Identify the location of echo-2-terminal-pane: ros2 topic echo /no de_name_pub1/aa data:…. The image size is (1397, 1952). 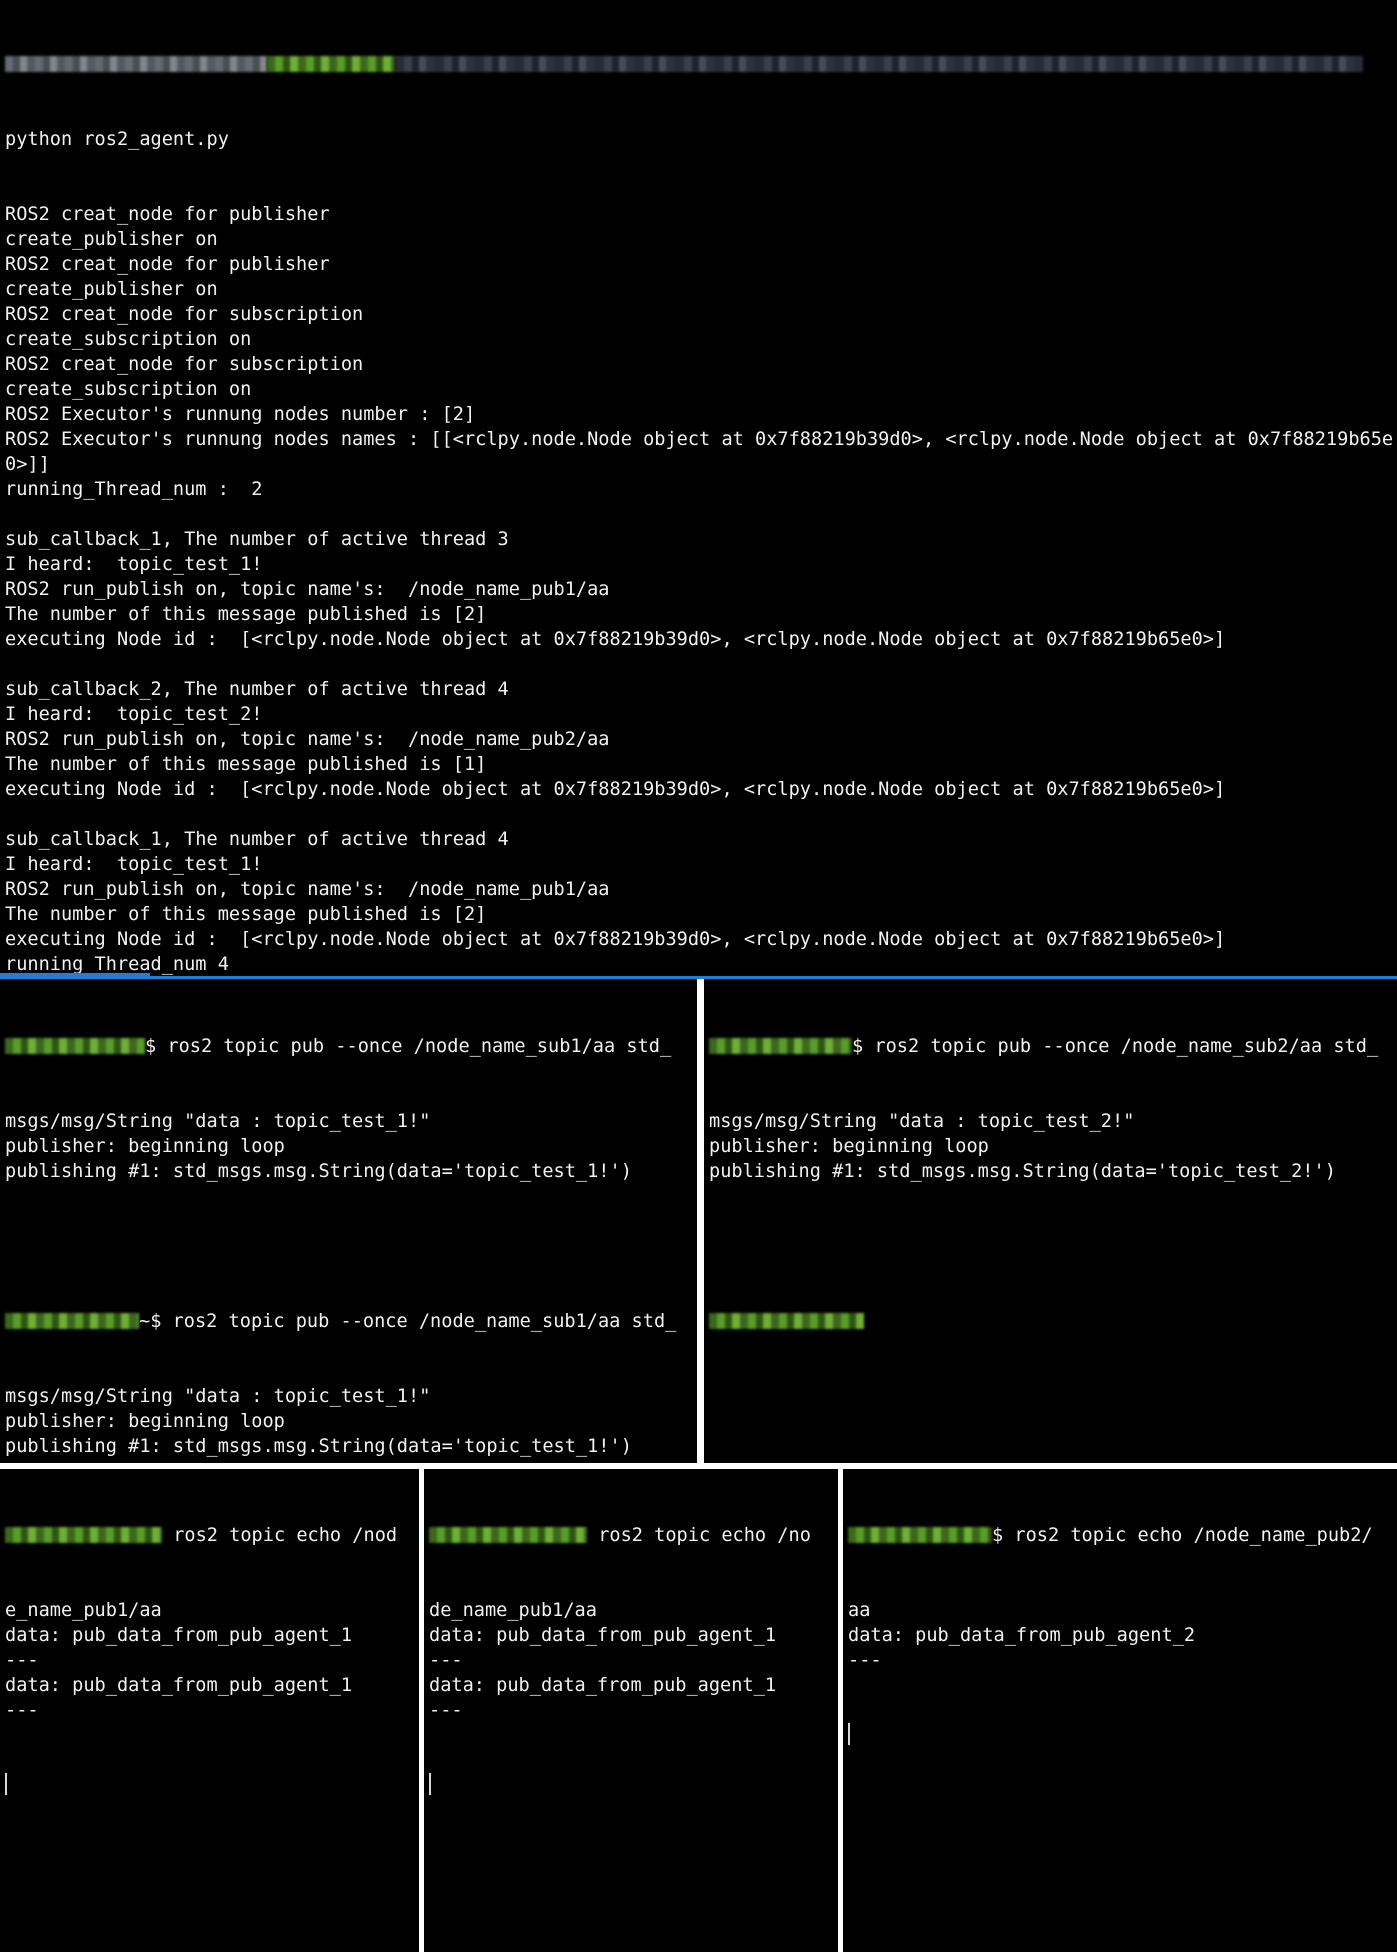
(631, 1710).